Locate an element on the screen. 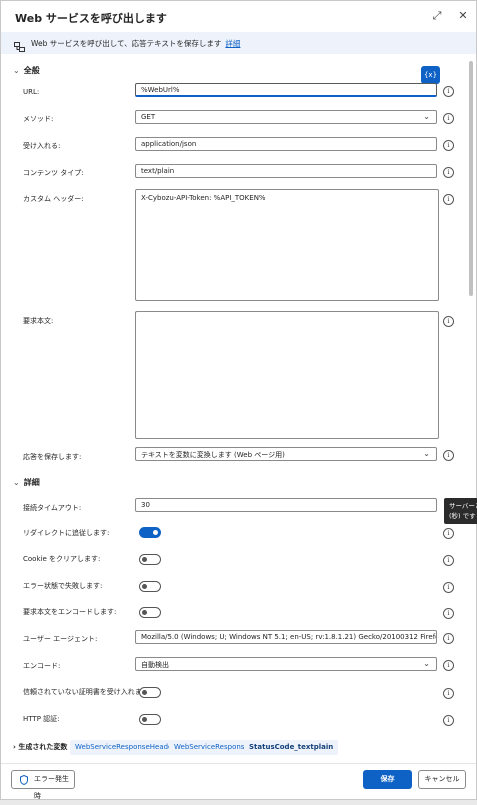 This screenshot has height=805, width=477. fail-on-error-label: エラー状態で失敗します: is located at coordinates (63, 586).